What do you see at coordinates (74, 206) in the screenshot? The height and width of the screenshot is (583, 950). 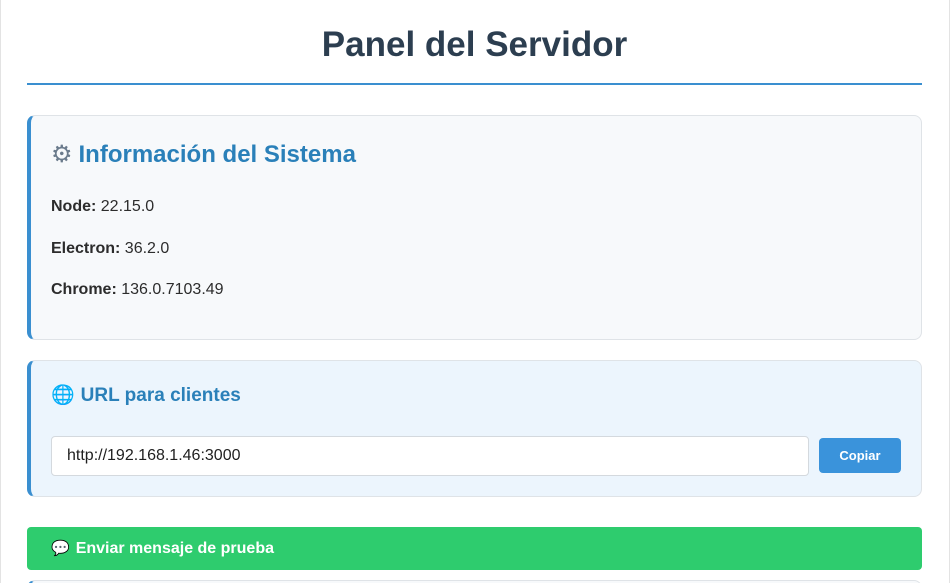 I see `info-label-node: Node:` at bounding box center [74, 206].